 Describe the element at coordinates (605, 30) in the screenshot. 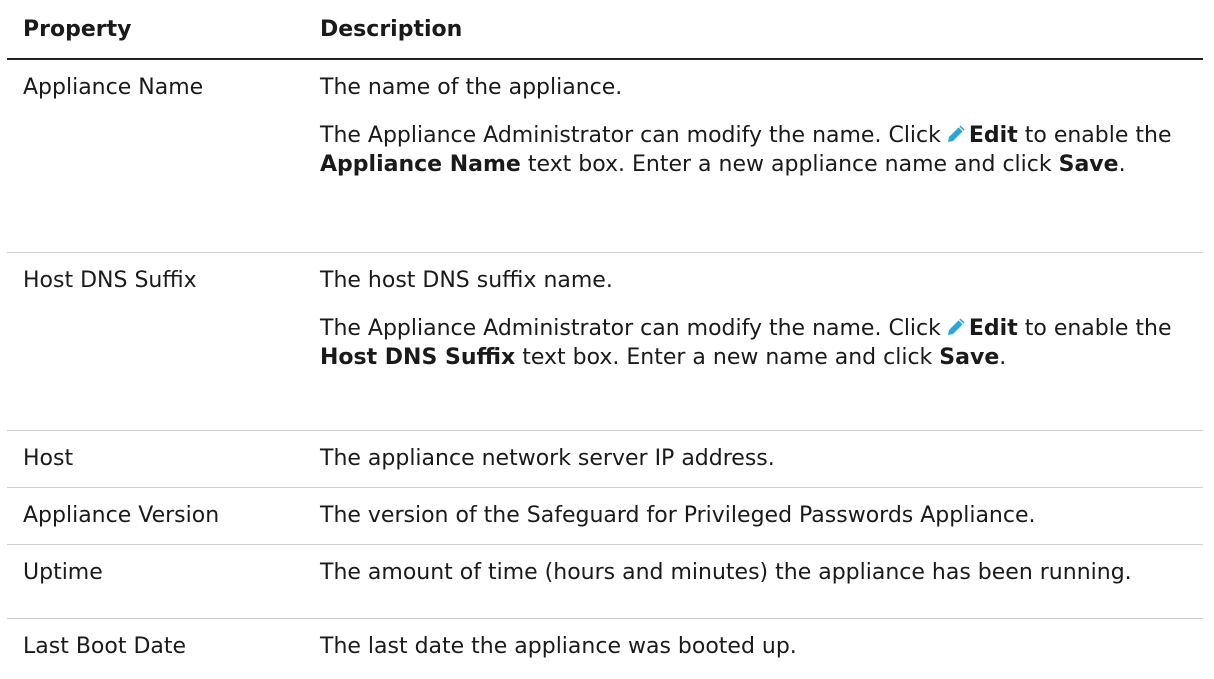

I see `table-header: Property Description` at that location.